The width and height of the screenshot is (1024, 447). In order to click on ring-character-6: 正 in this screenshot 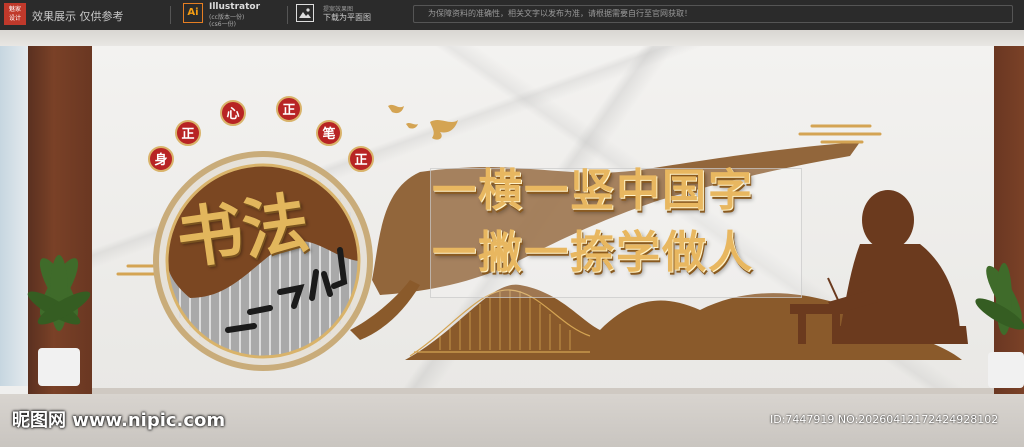, I will do `click(361, 159)`.